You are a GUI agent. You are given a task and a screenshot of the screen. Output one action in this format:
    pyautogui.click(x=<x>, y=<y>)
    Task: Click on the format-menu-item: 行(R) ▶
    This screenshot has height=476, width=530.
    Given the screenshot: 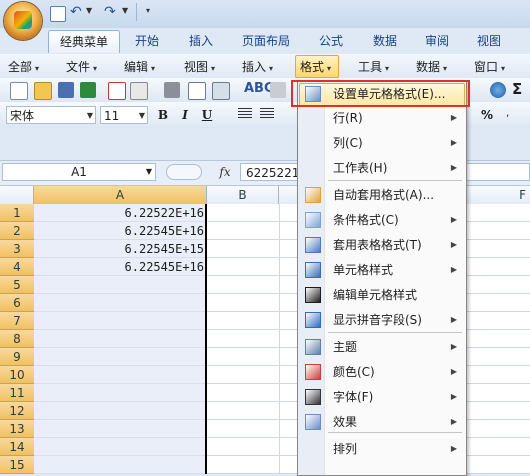 What is the action you would take?
    pyautogui.click(x=382, y=118)
    